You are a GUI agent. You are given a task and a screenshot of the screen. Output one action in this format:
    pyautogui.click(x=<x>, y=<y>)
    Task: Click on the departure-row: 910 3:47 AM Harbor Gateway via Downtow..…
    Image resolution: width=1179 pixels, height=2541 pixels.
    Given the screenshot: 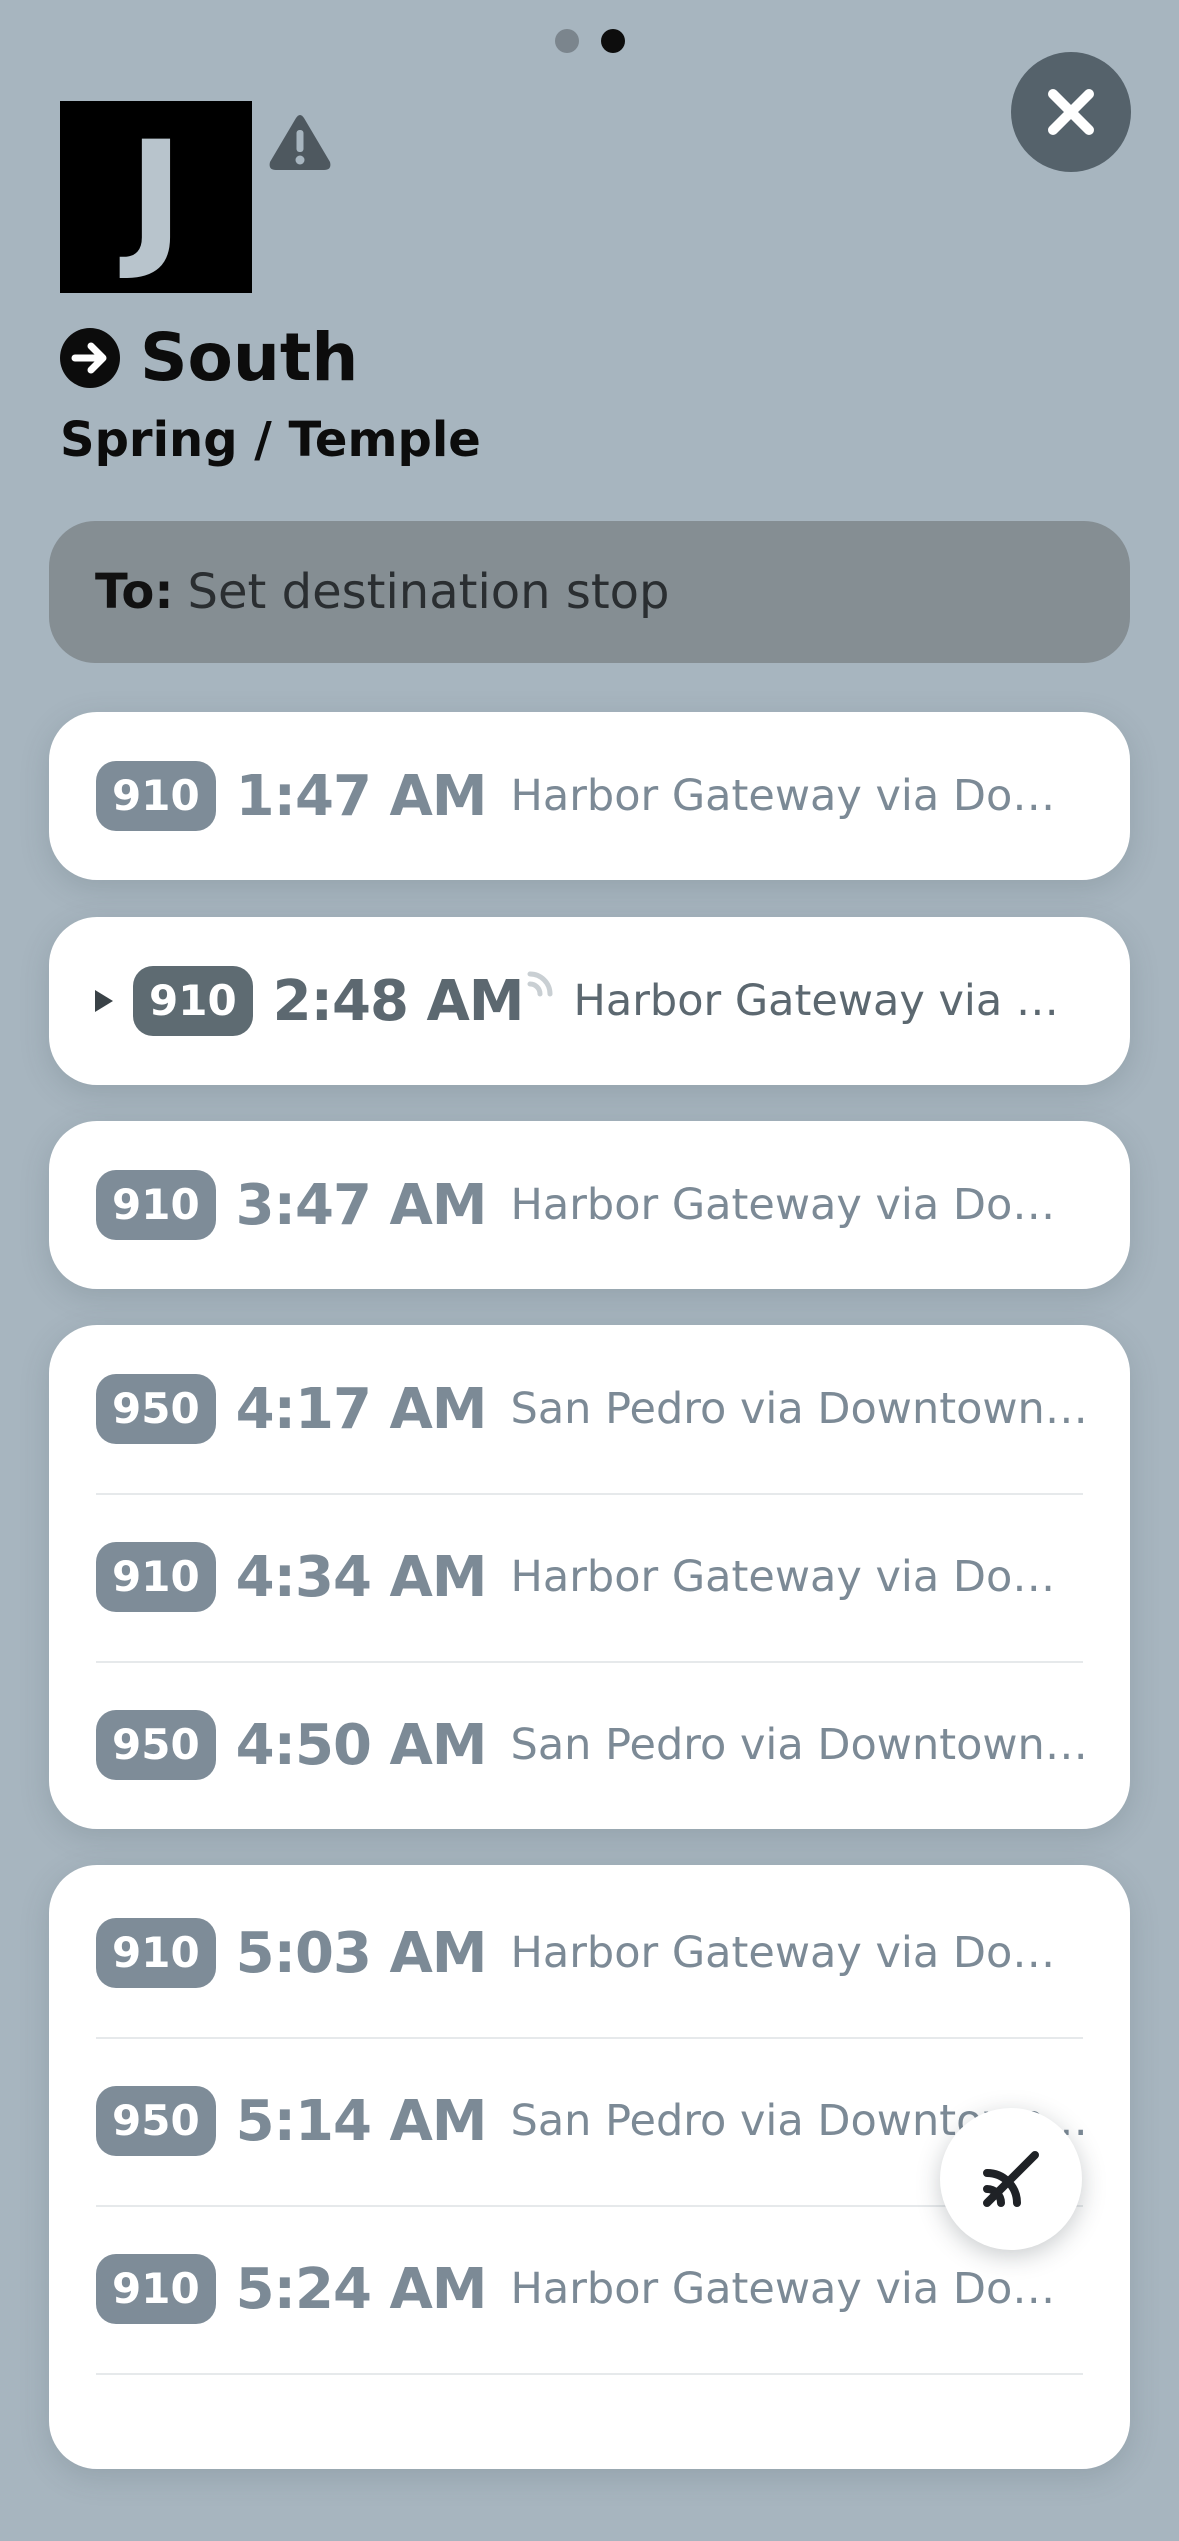 What is the action you would take?
    pyautogui.click(x=589, y=1205)
    